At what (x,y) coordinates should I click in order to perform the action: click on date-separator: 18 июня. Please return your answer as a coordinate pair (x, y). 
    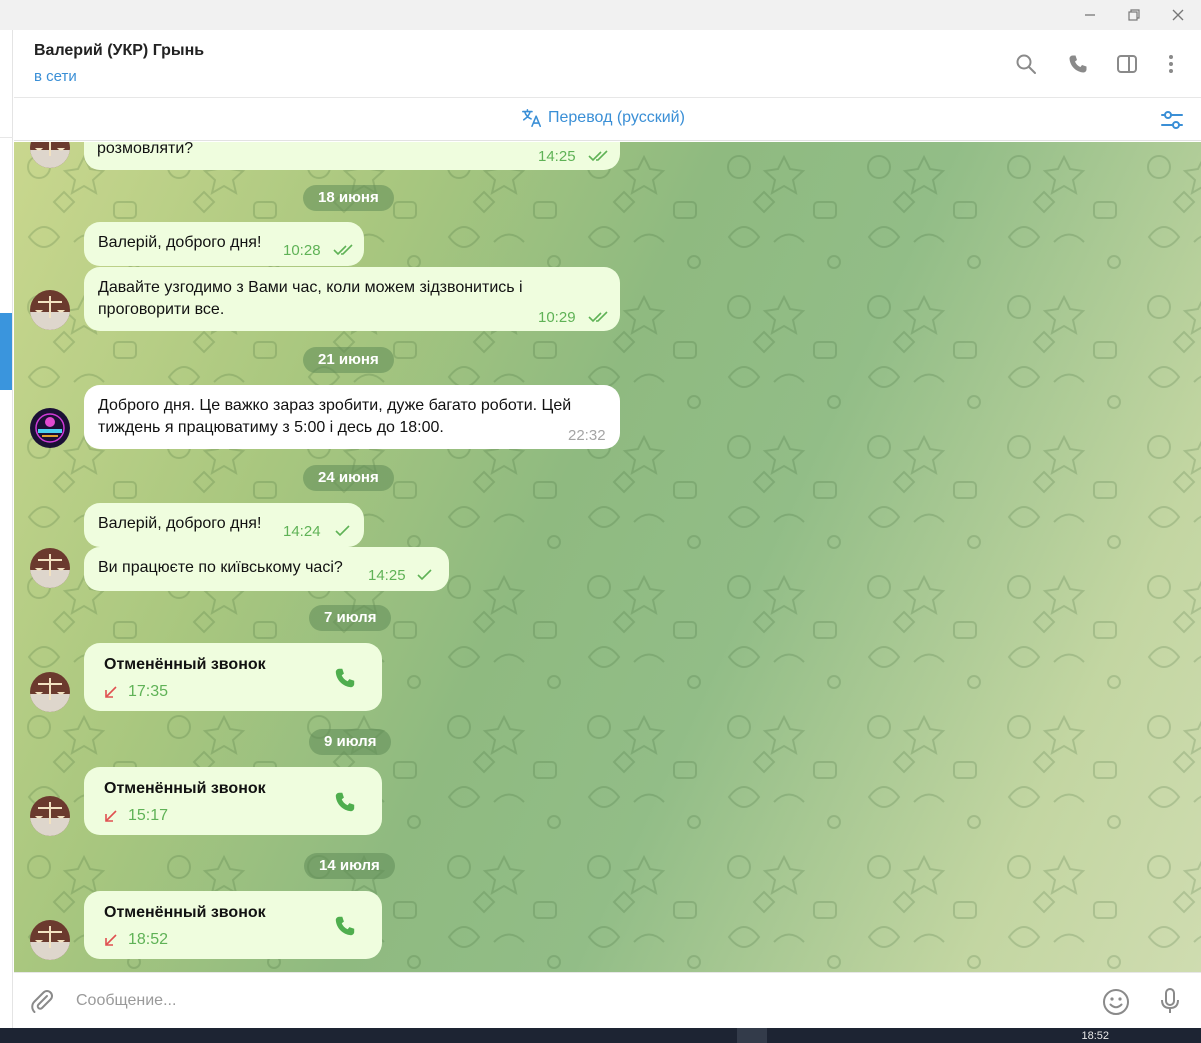
    Looking at the image, I should click on (348, 198).